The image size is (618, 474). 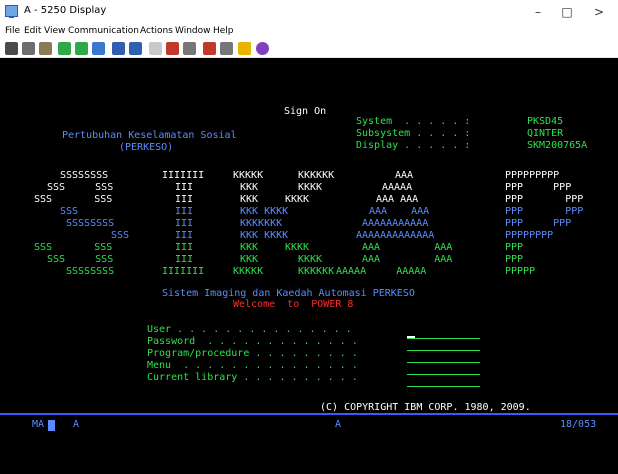 I want to click on print-screen-icon, so click(x=11, y=48).